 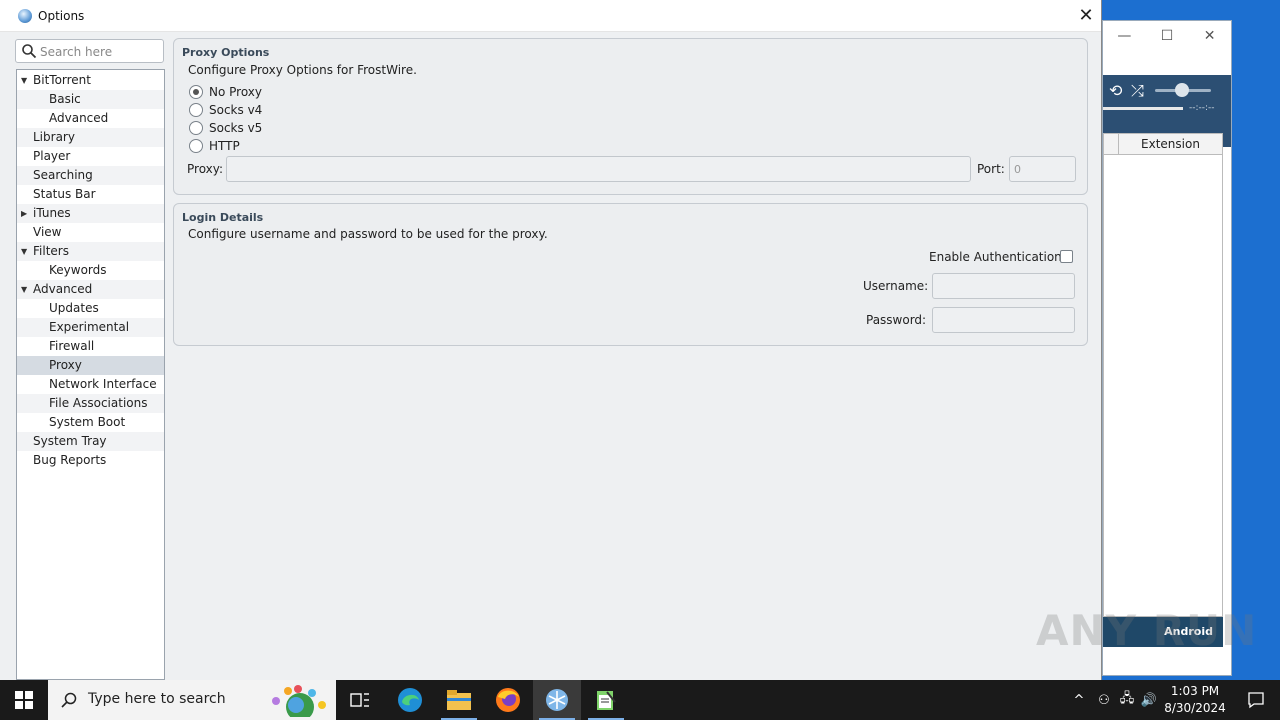 I want to click on options-search, so click(x=89, y=51).